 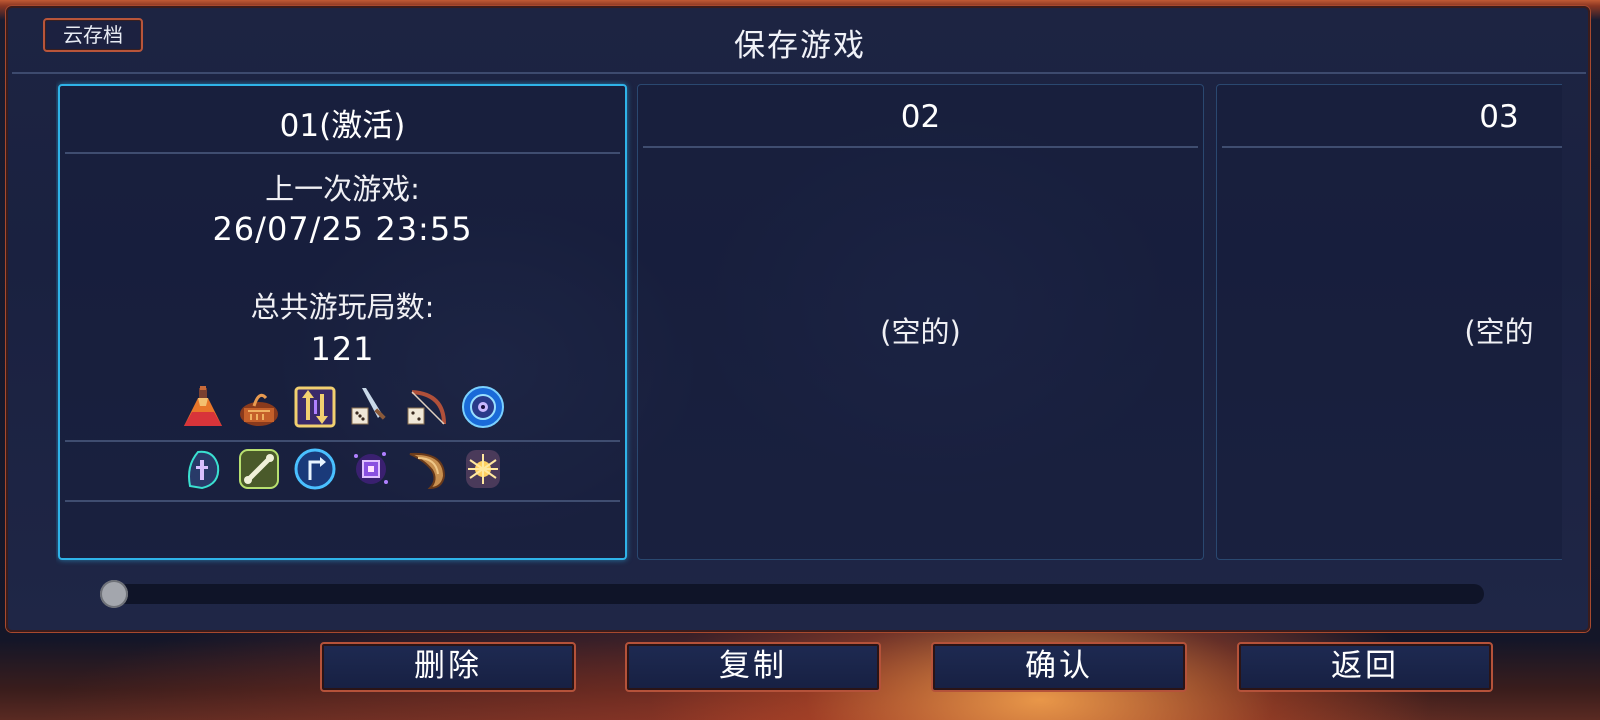 What do you see at coordinates (259, 469) in the screenshot?
I see `green-bone-rune-icon` at bounding box center [259, 469].